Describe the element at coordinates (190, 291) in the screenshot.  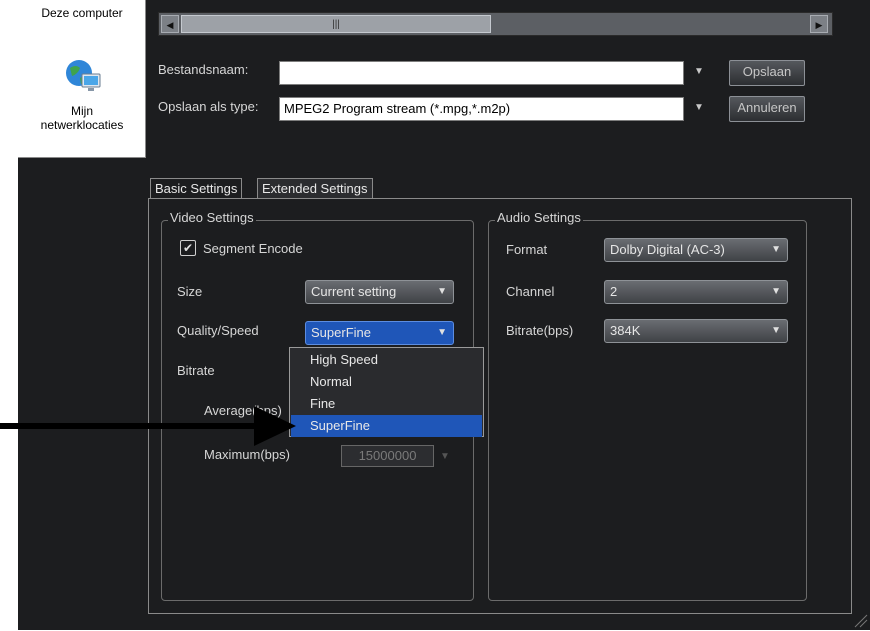
I see `size-label: Size` at that location.